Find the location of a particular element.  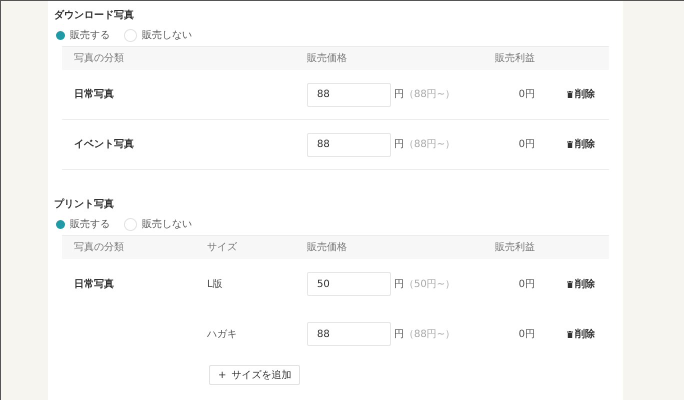

section-title: ダウンロード写真 is located at coordinates (94, 15).